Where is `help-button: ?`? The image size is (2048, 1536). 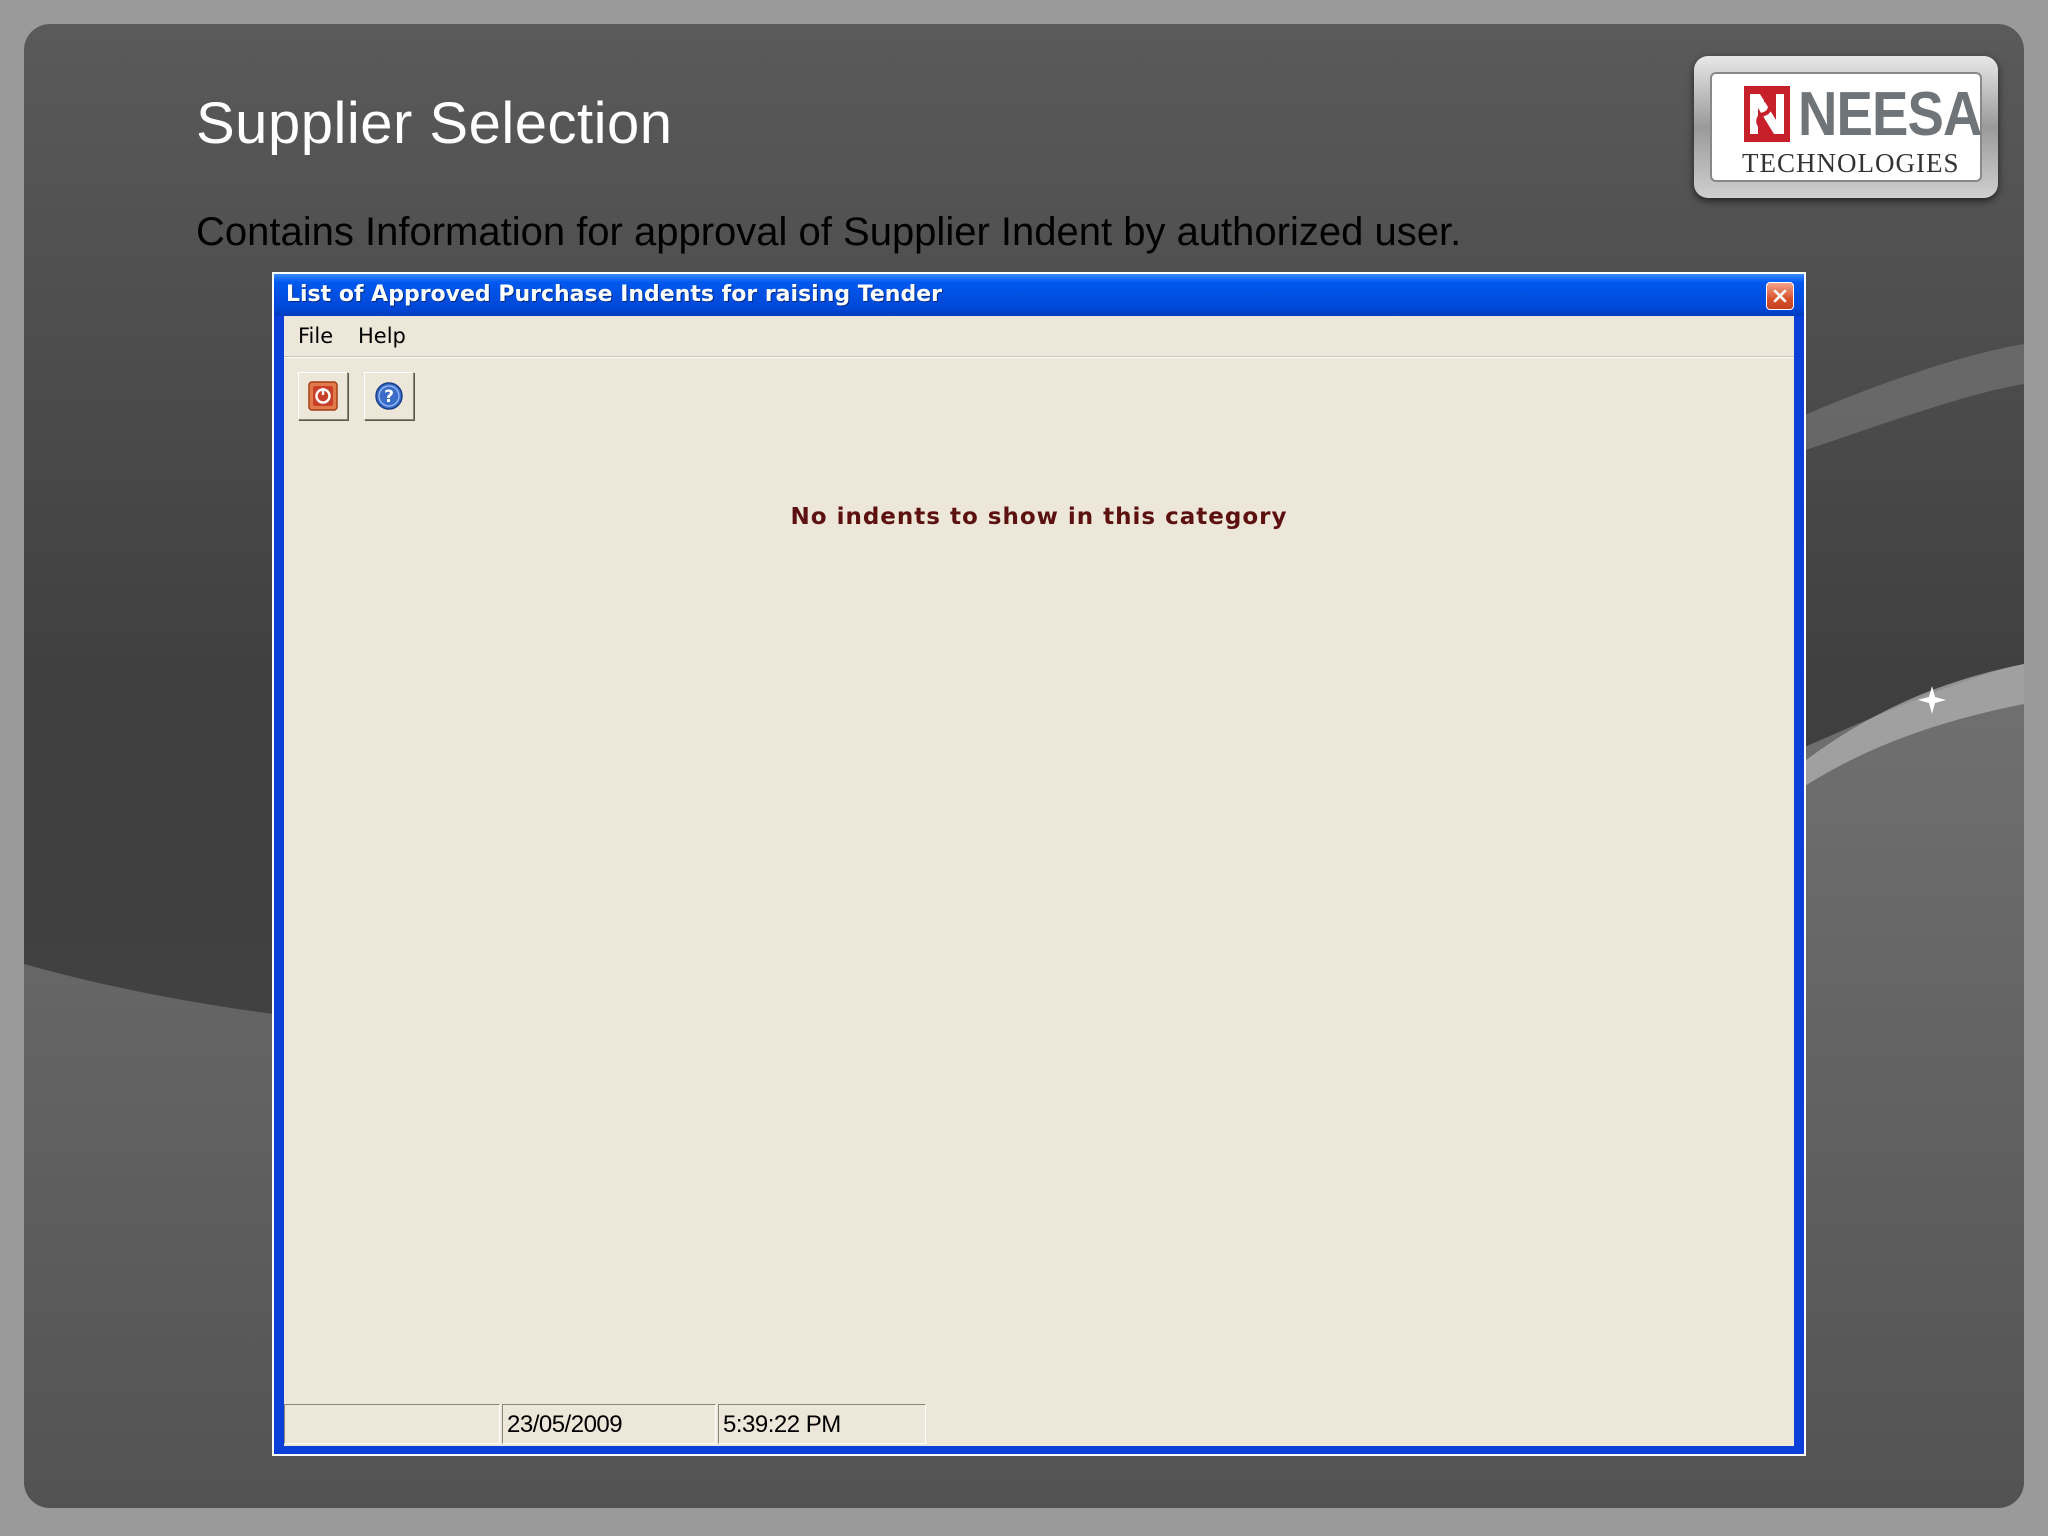
help-button: ? is located at coordinates (389, 396).